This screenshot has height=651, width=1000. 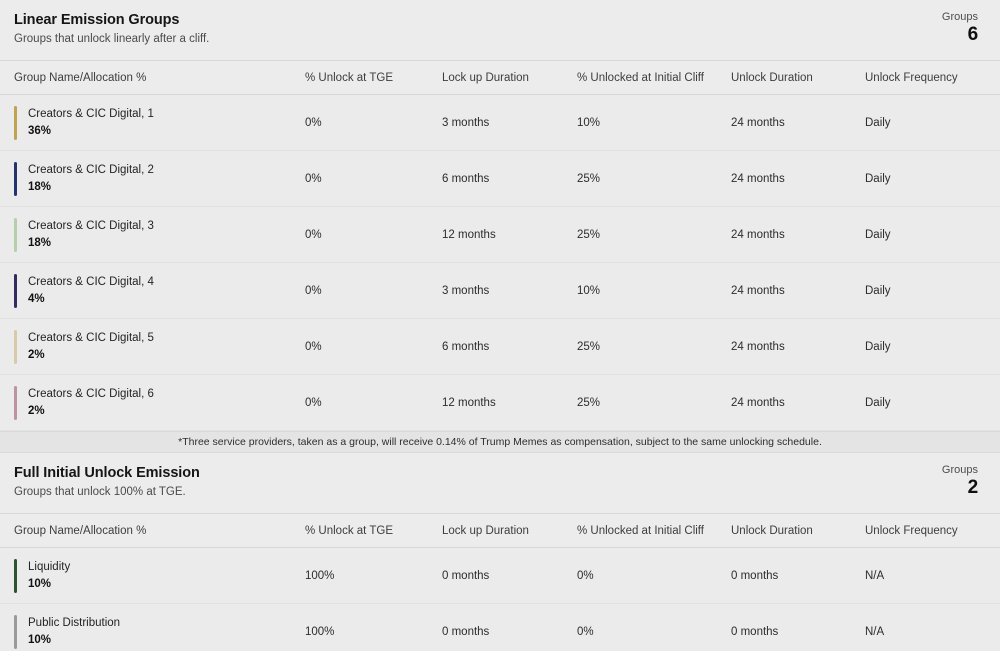 What do you see at coordinates (152, 290) in the screenshot?
I see `cell-group-name: Creators & CIC Digital, 4 4%` at bounding box center [152, 290].